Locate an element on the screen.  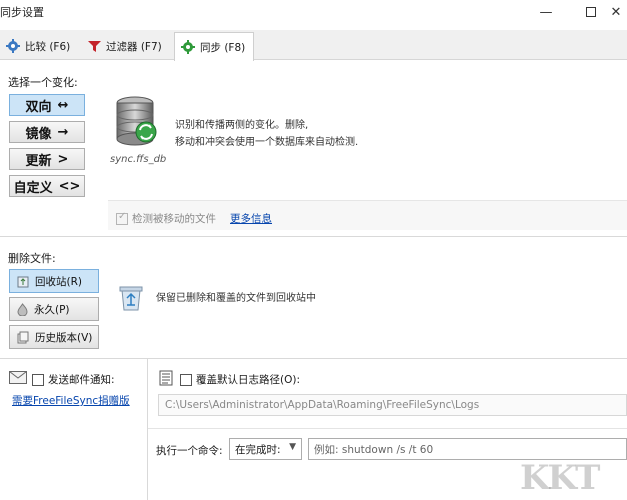
tab-sync-label: 同步 (F8) is located at coordinates (223, 47).